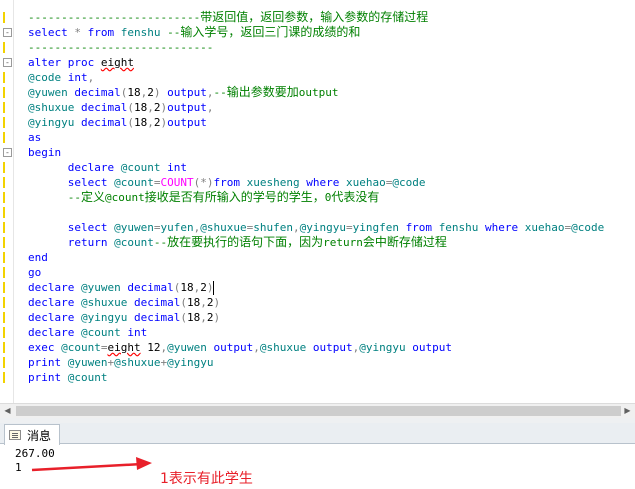  Describe the element at coordinates (45, 347) in the screenshot. I see `code-token: exec` at that location.